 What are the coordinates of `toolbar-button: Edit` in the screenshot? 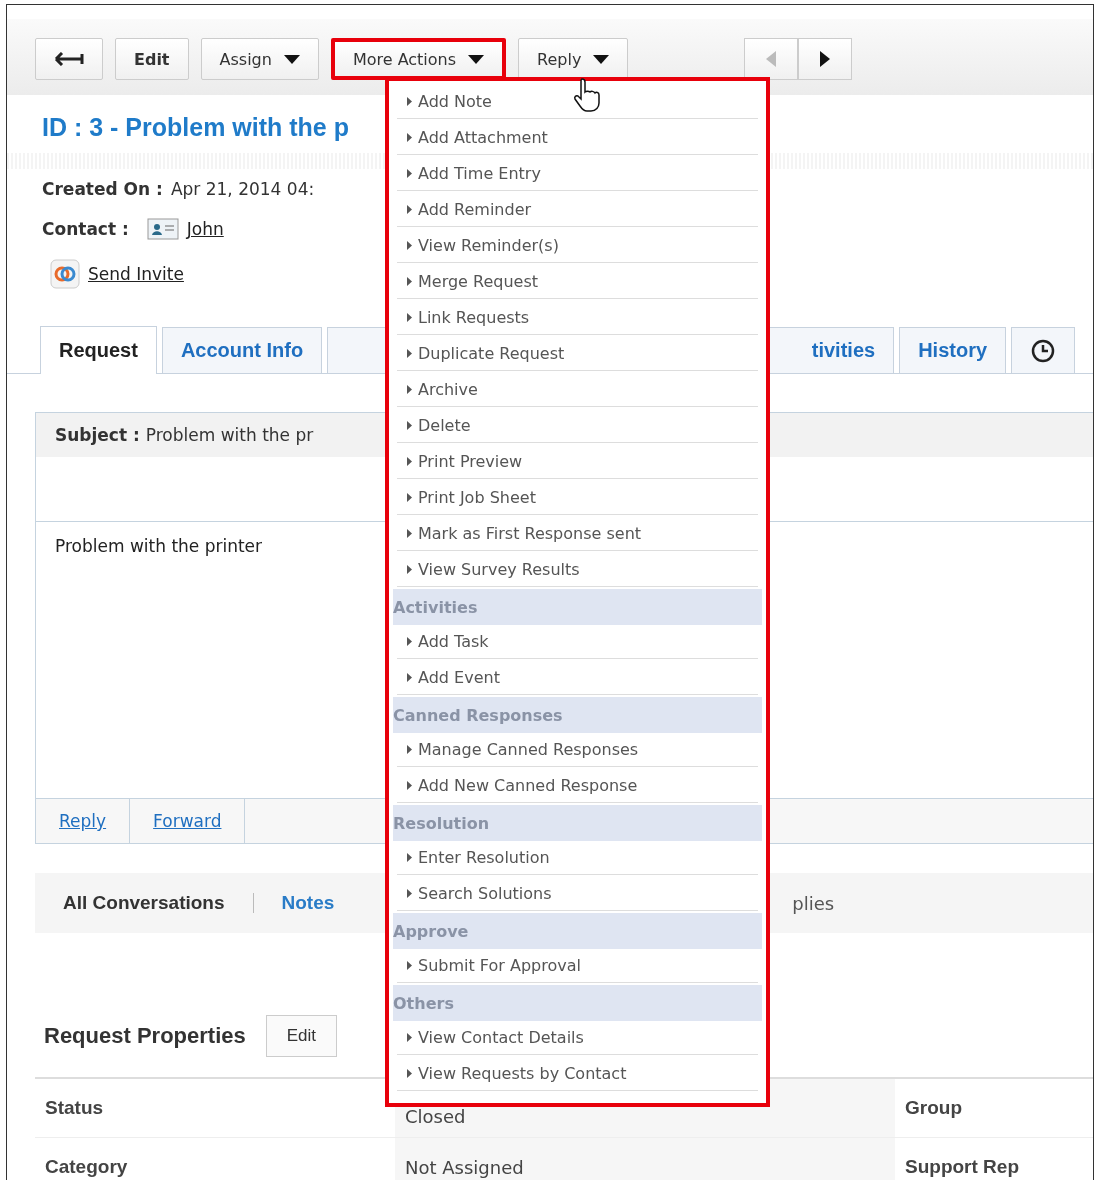 It's located at (152, 59).